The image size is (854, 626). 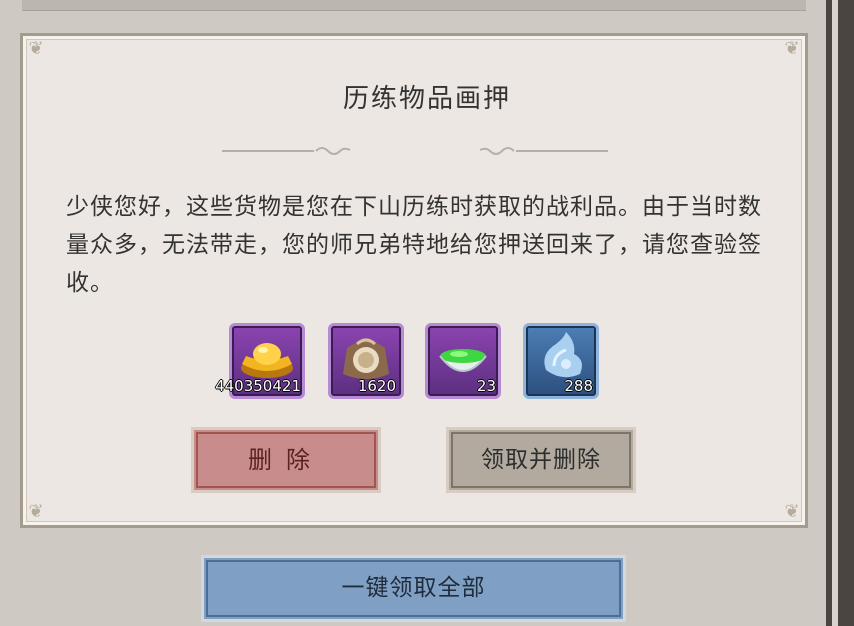 I want to click on previous-panel-edge, so click(x=414, y=5).